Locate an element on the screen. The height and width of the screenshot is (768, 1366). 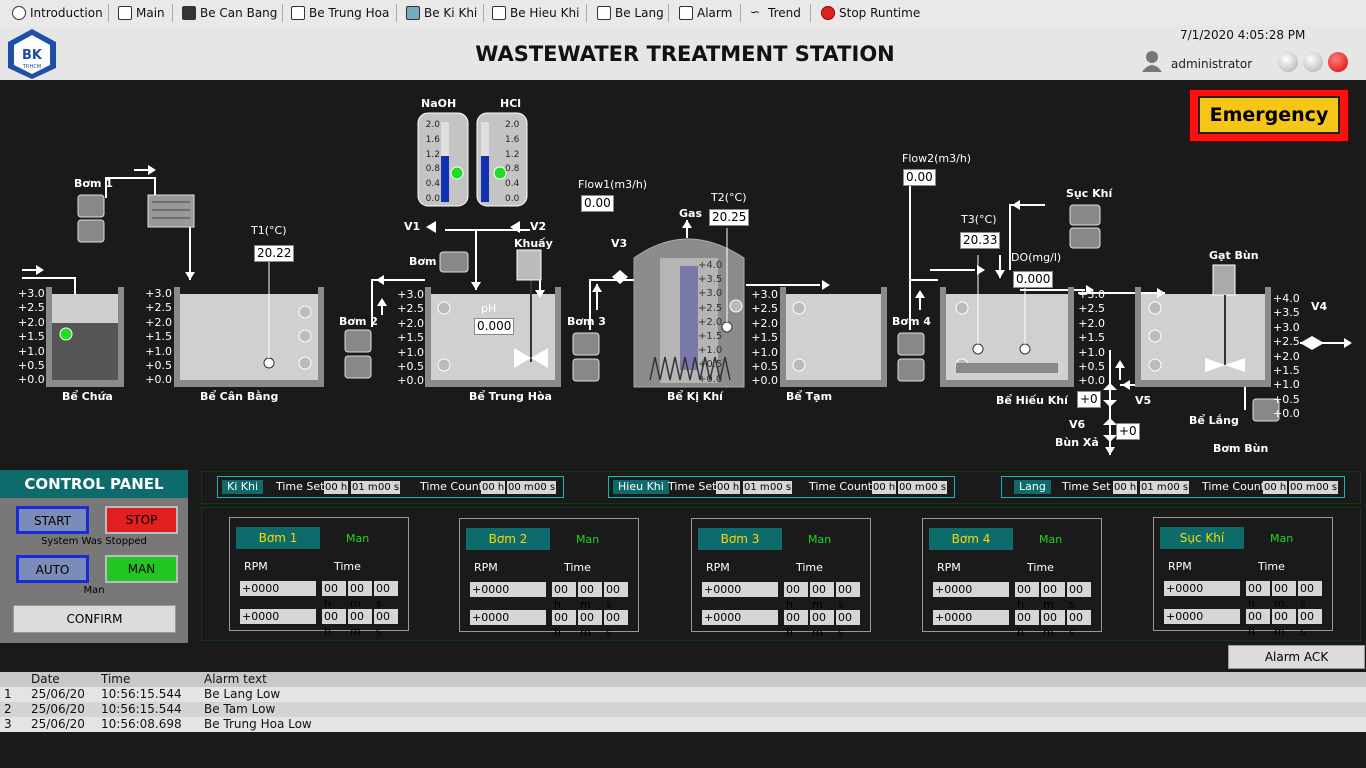
label-khuay: Khuấy is located at coordinates (533, 243).